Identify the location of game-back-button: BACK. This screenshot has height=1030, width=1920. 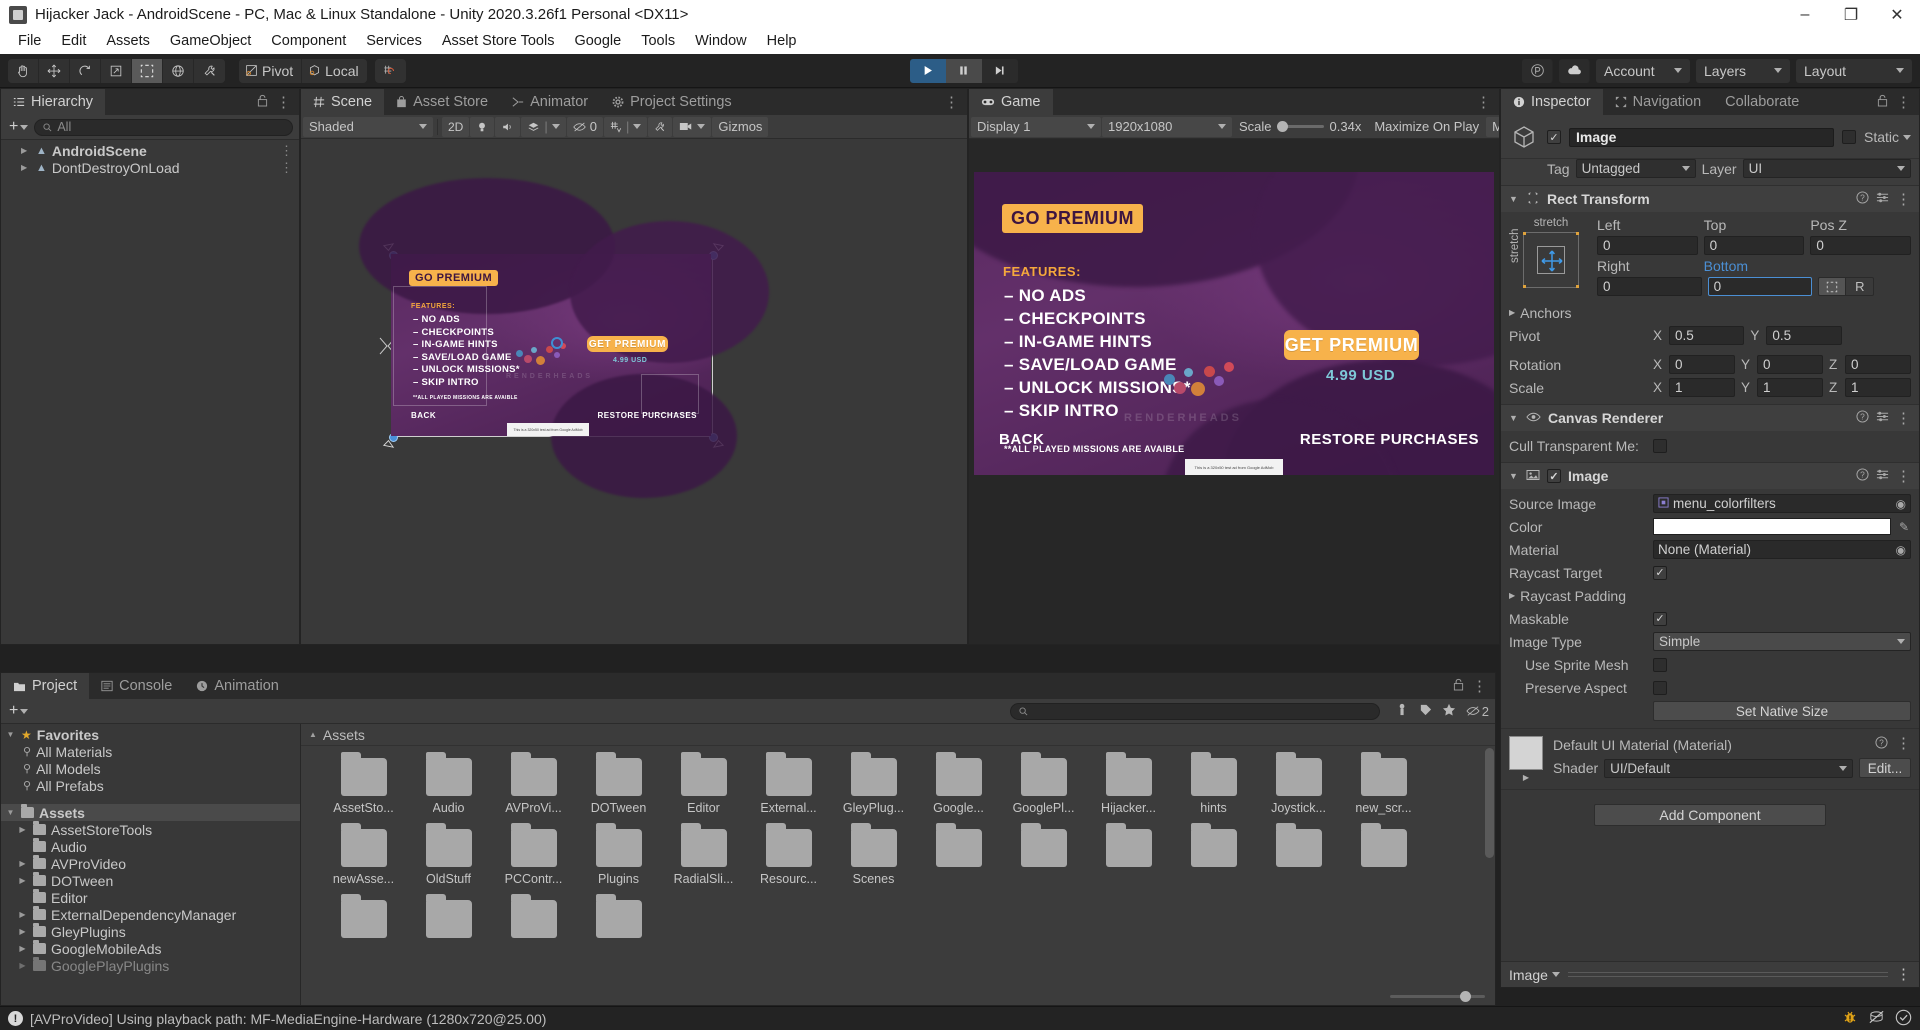
(1021, 439).